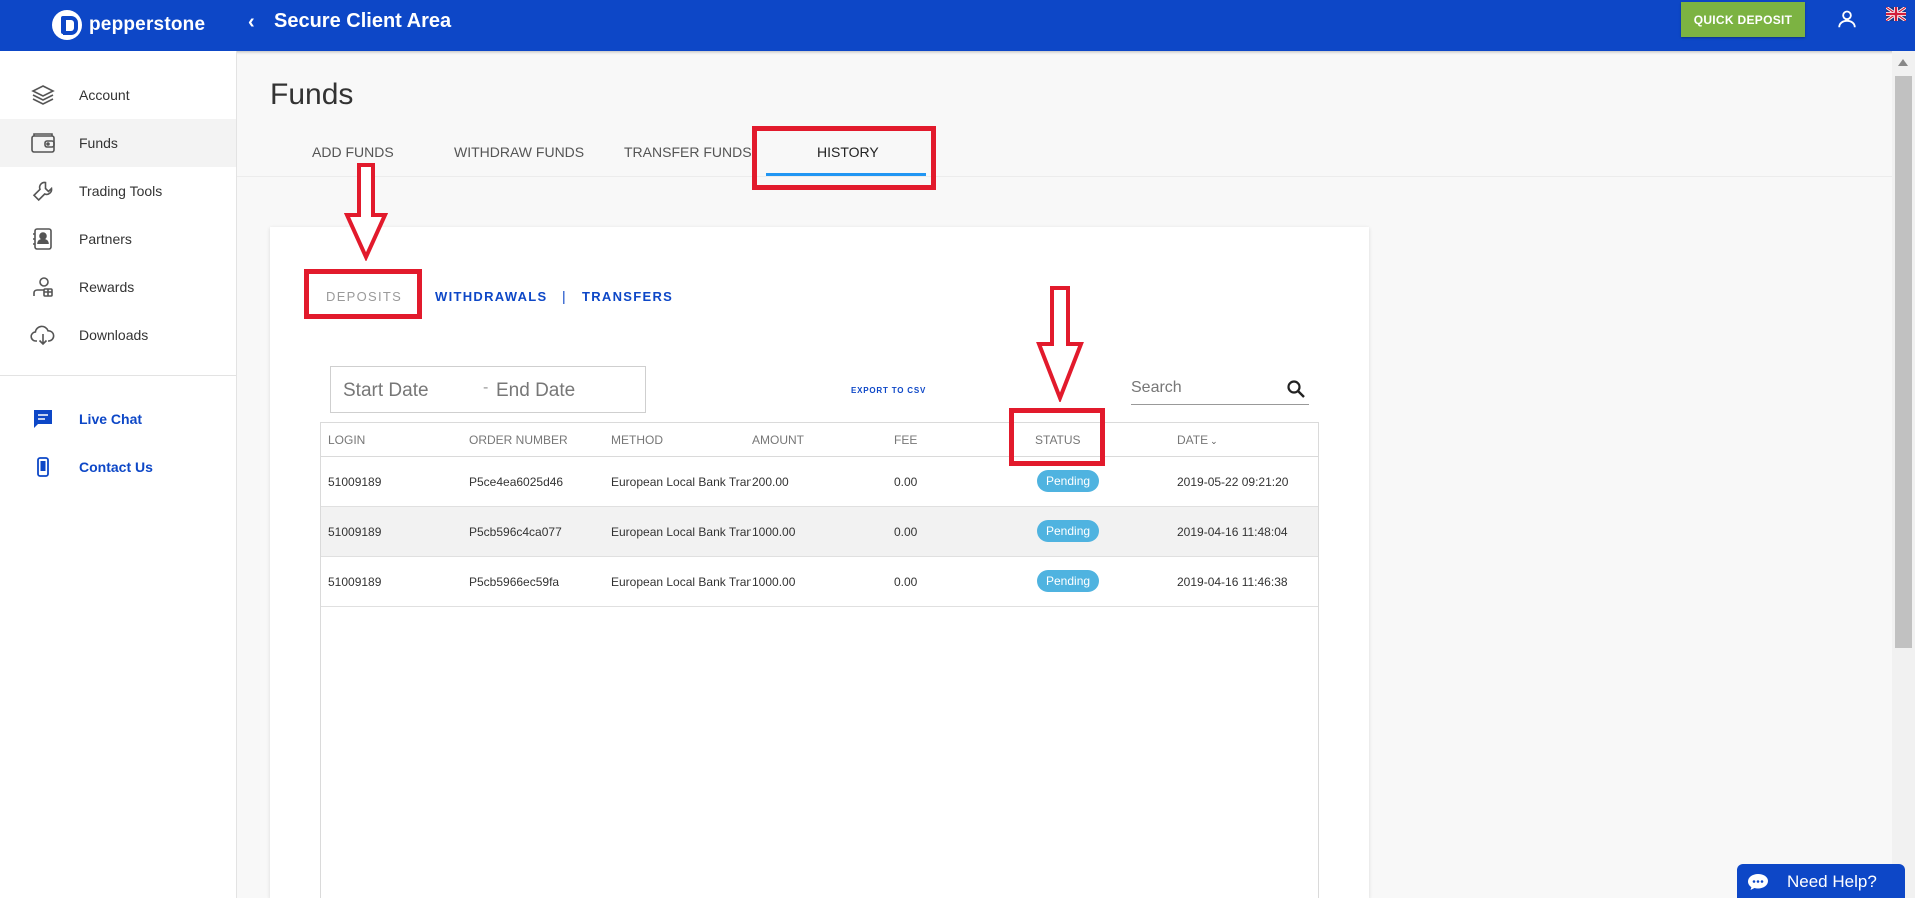 Image resolution: width=1915 pixels, height=898 pixels. What do you see at coordinates (43, 191) in the screenshot?
I see `wrench-icon` at bounding box center [43, 191].